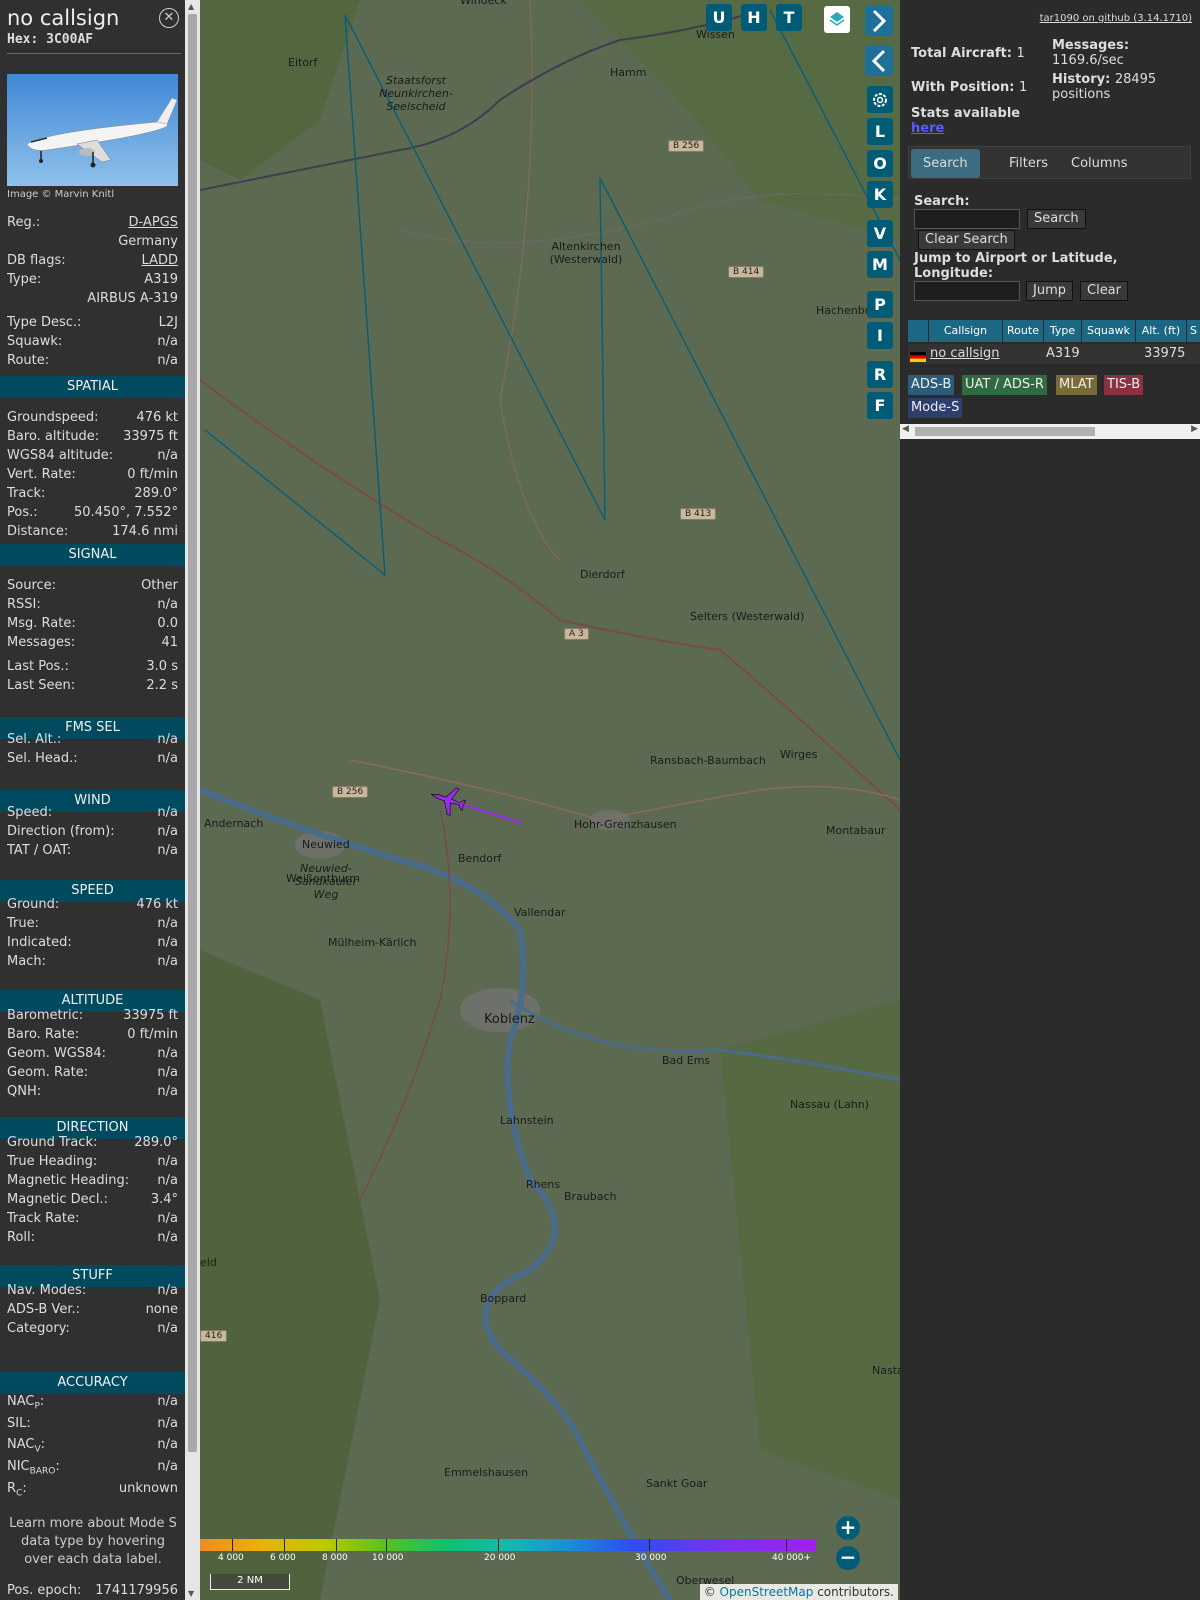 The width and height of the screenshot is (1200, 1600). Describe the element at coordinates (26, 962) in the screenshot. I see `detail-label: Mach:` at that location.